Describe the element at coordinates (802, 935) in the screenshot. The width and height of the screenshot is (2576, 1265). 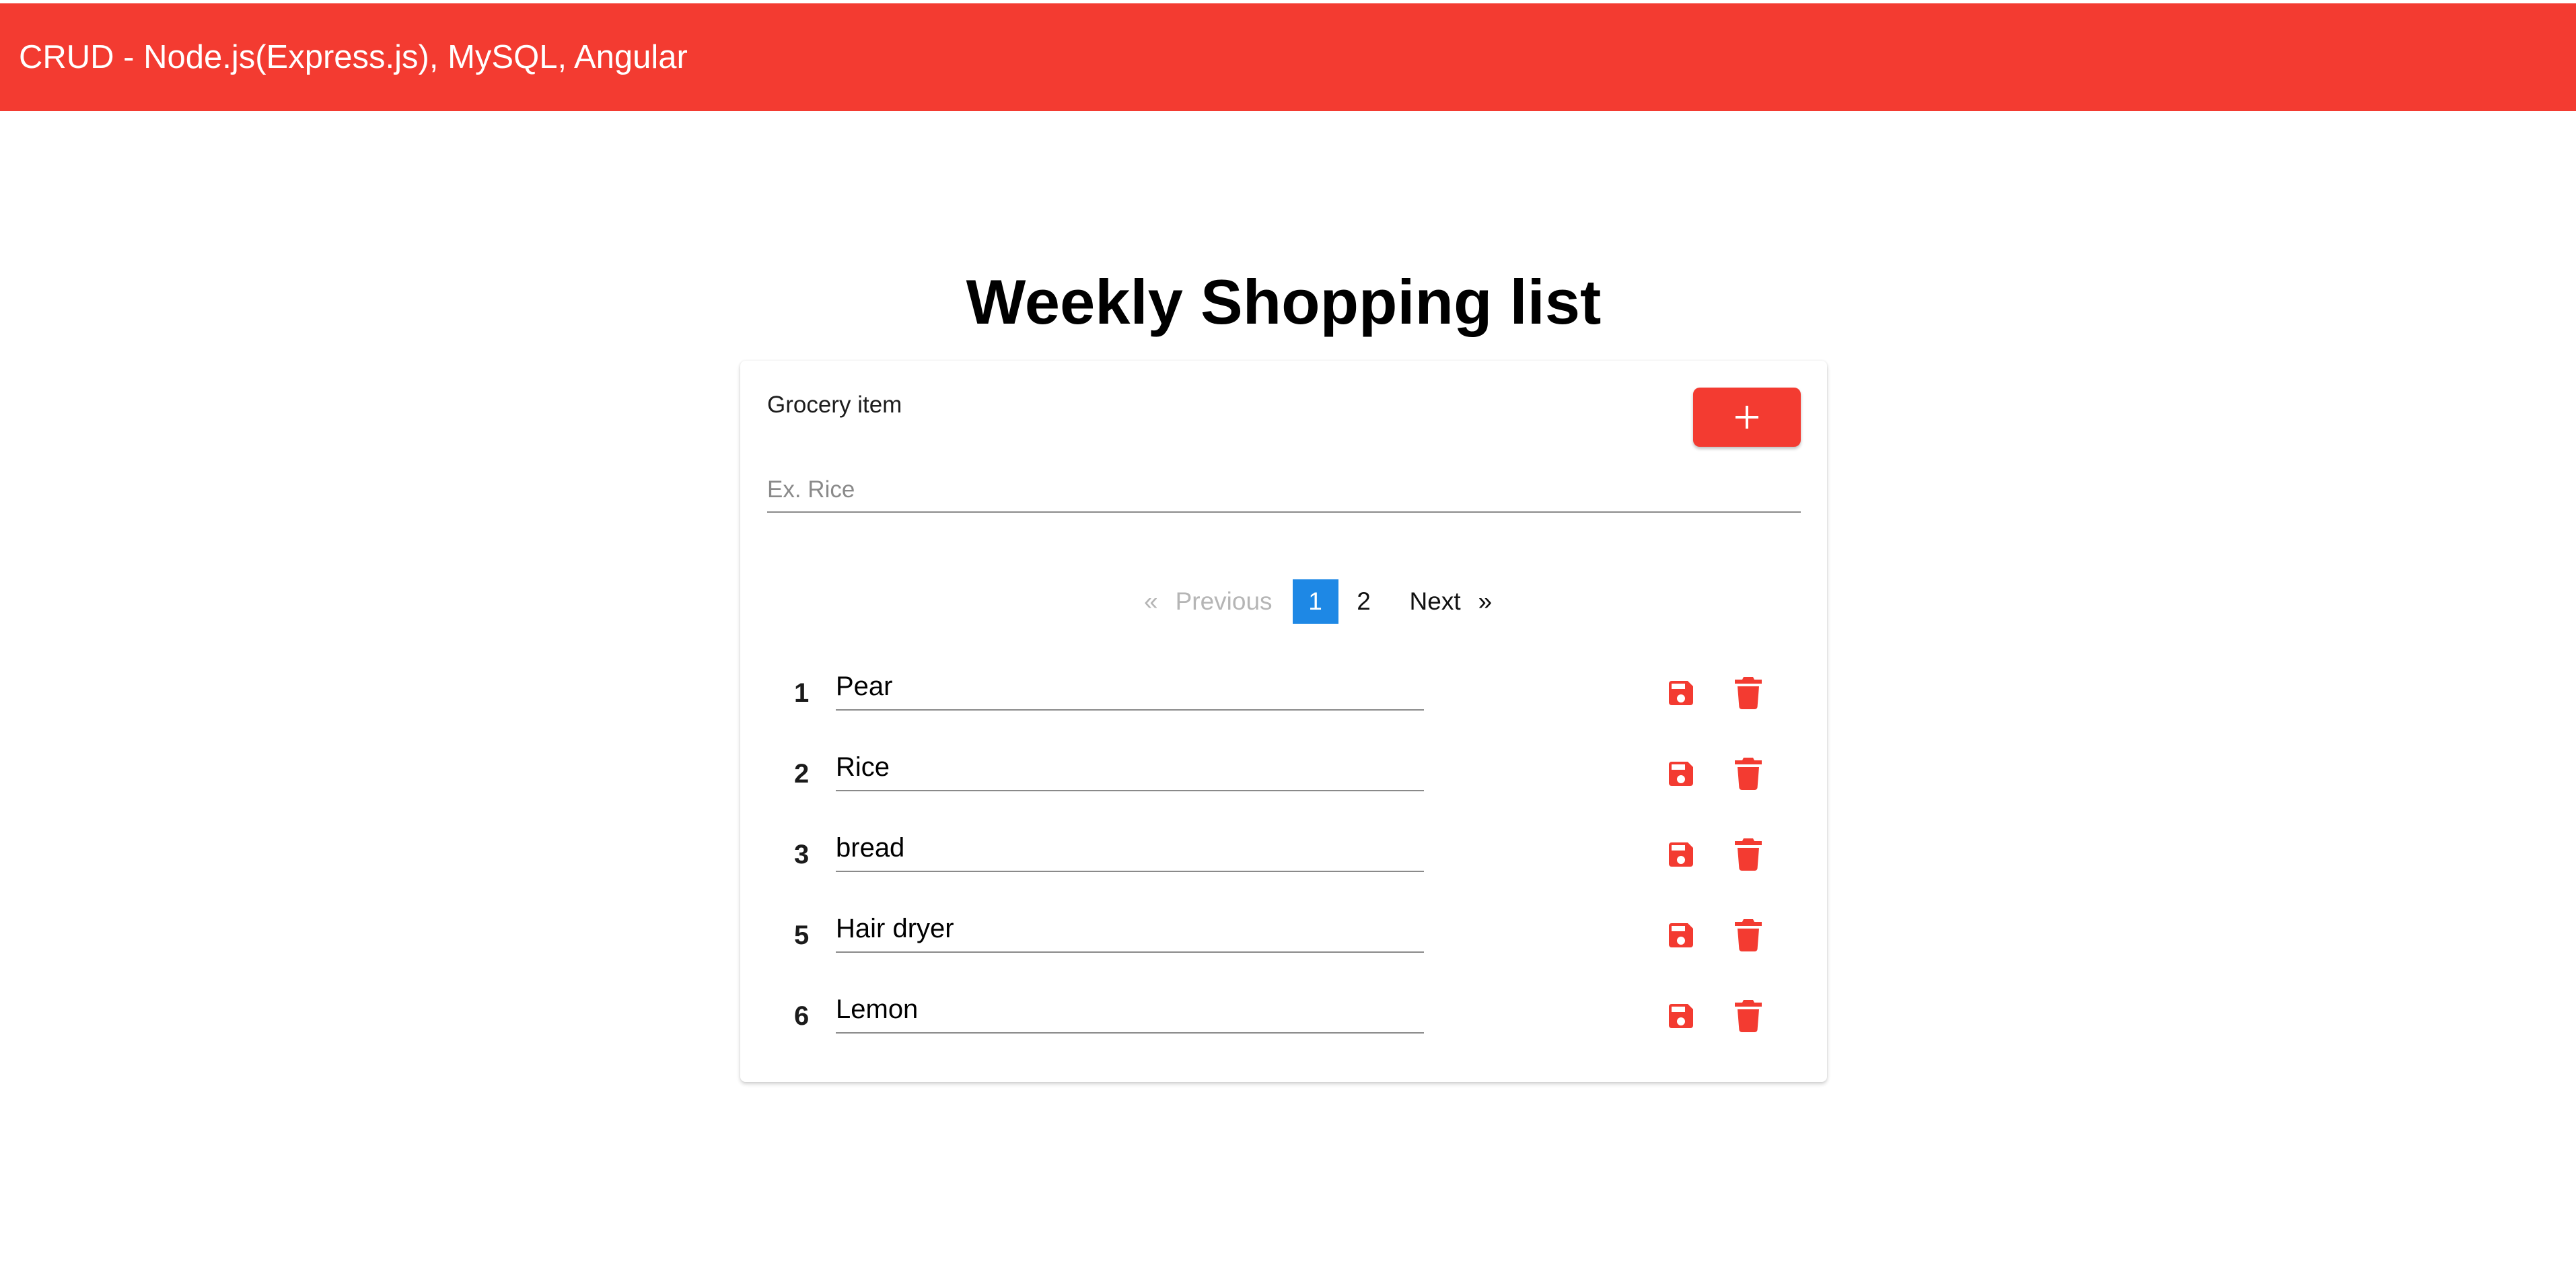
I see `item-number: 5` at that location.